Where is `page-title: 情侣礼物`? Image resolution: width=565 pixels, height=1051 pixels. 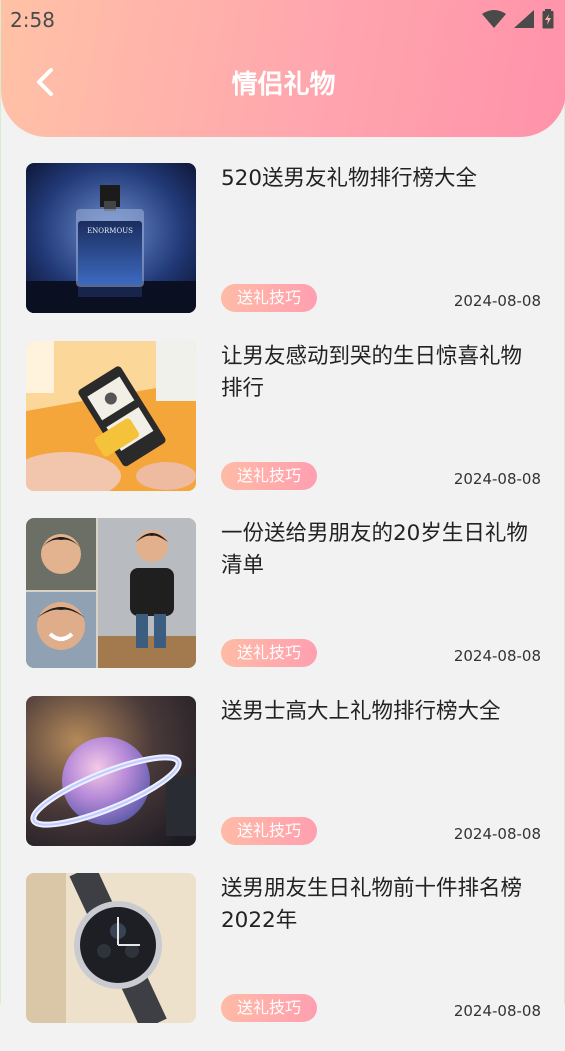
page-title: 情侣礼物 is located at coordinates (283, 85).